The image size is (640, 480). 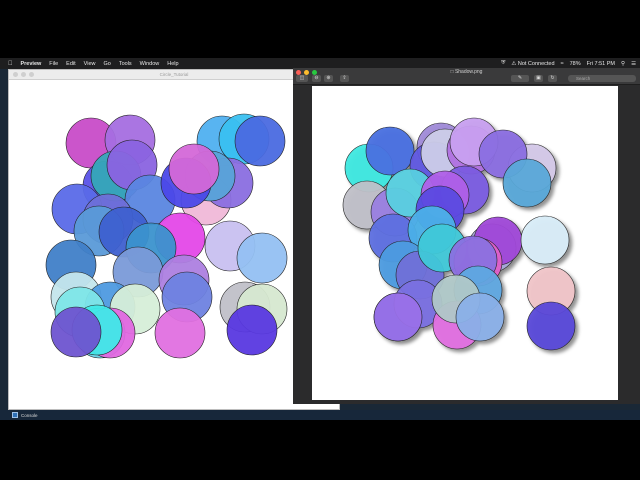 I want to click on console-label: Console, so click(x=29, y=415).